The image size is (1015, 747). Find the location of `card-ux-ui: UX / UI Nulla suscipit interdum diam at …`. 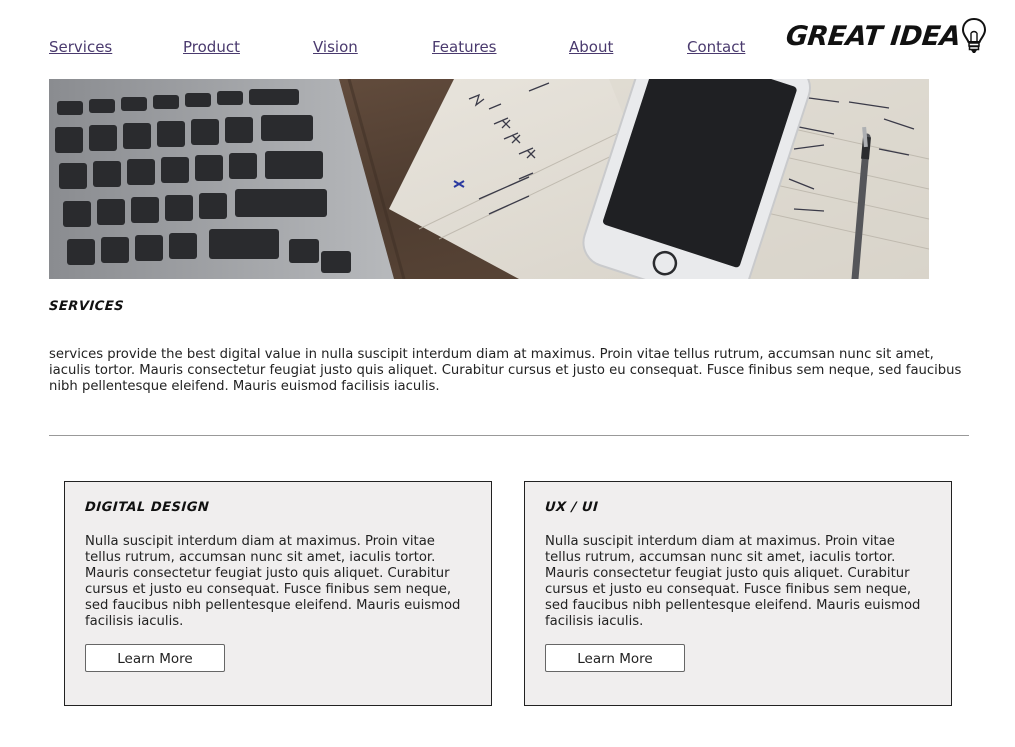

card-ux-ui: UX / UI Nulla suscipit interdum diam at … is located at coordinates (738, 593).